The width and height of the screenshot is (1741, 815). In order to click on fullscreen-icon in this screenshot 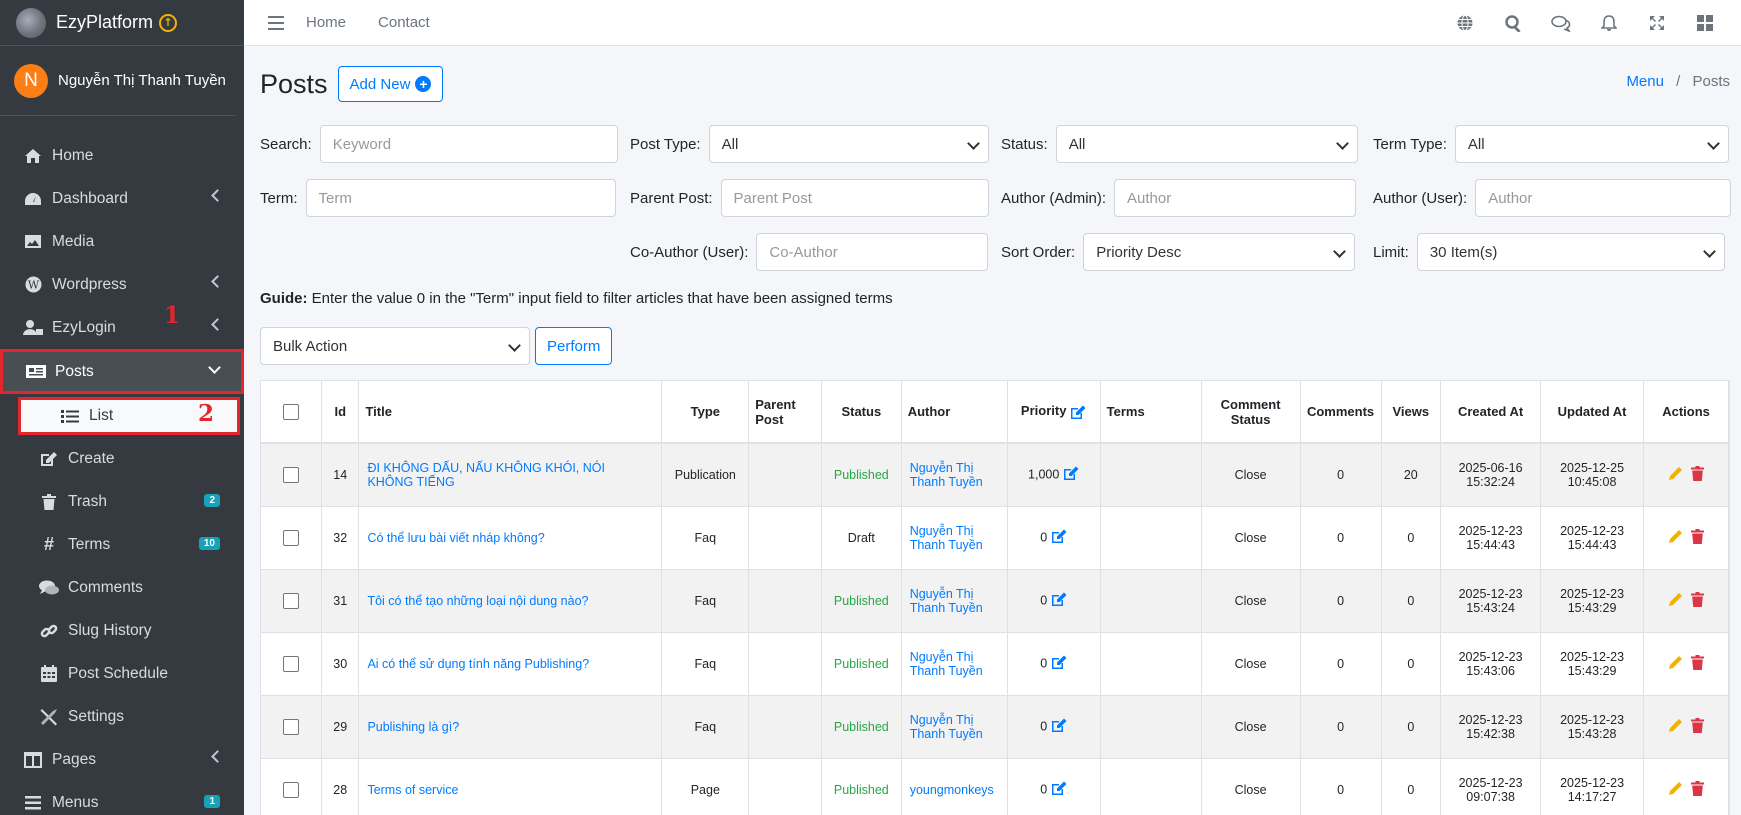, I will do `click(1657, 23)`.